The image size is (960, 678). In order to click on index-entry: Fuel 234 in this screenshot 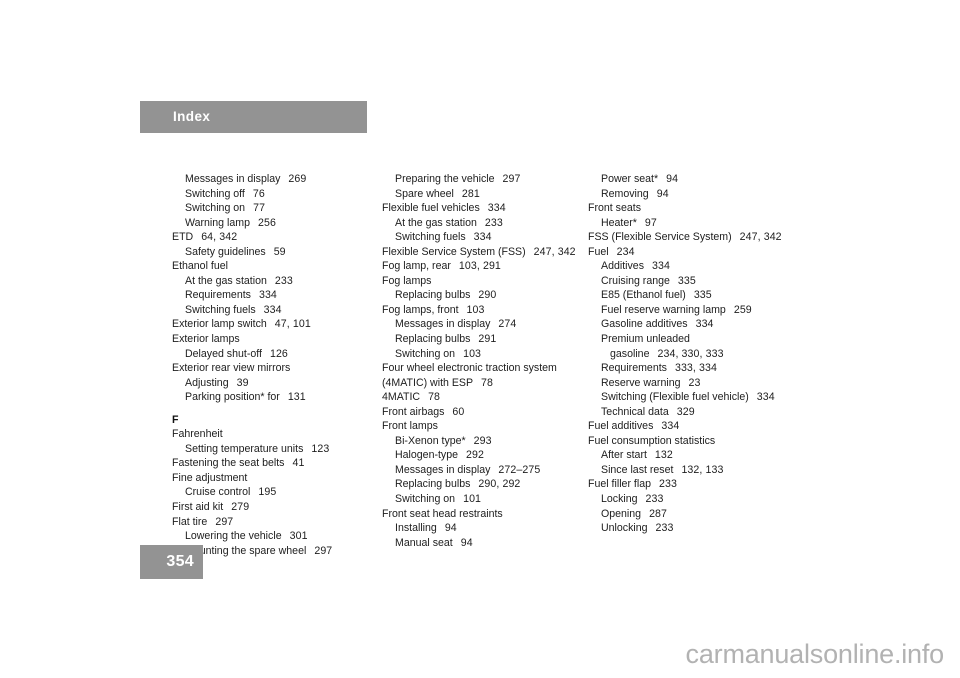, I will do `click(698, 252)`.